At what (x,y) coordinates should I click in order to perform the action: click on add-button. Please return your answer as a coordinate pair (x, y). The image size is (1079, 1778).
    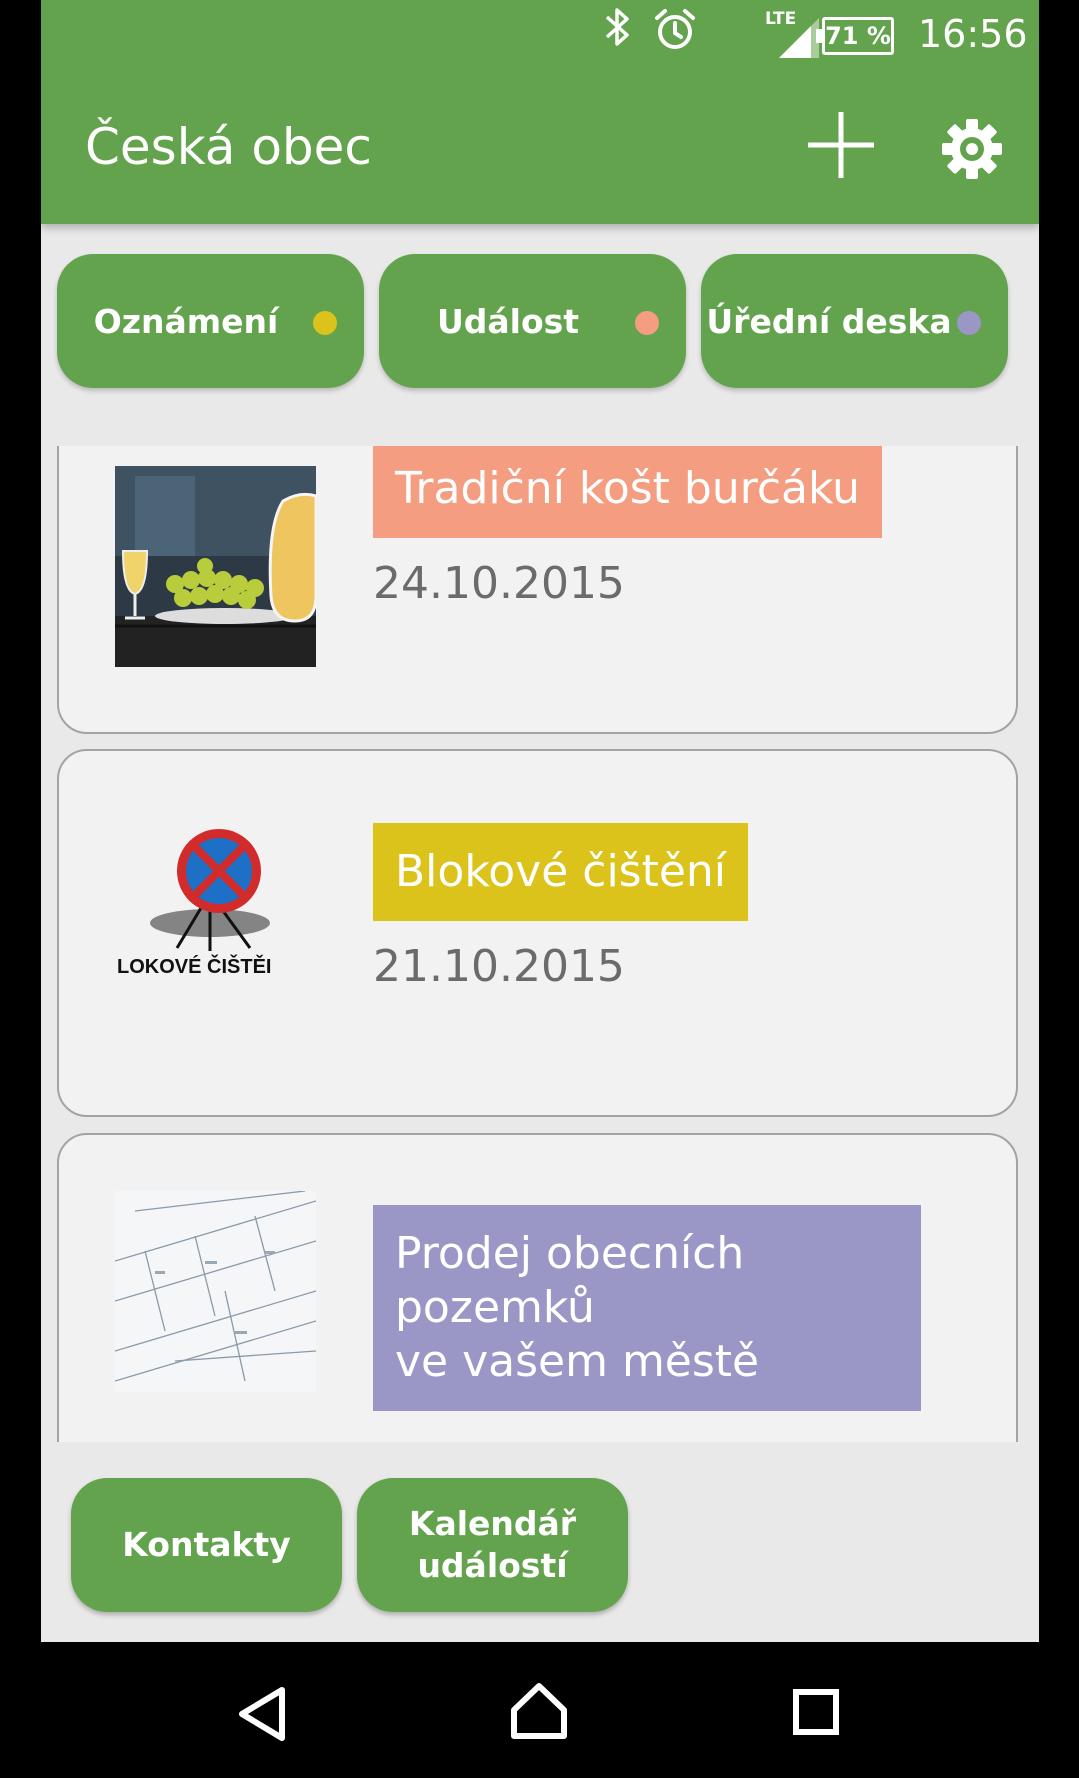
    Looking at the image, I should click on (841, 145).